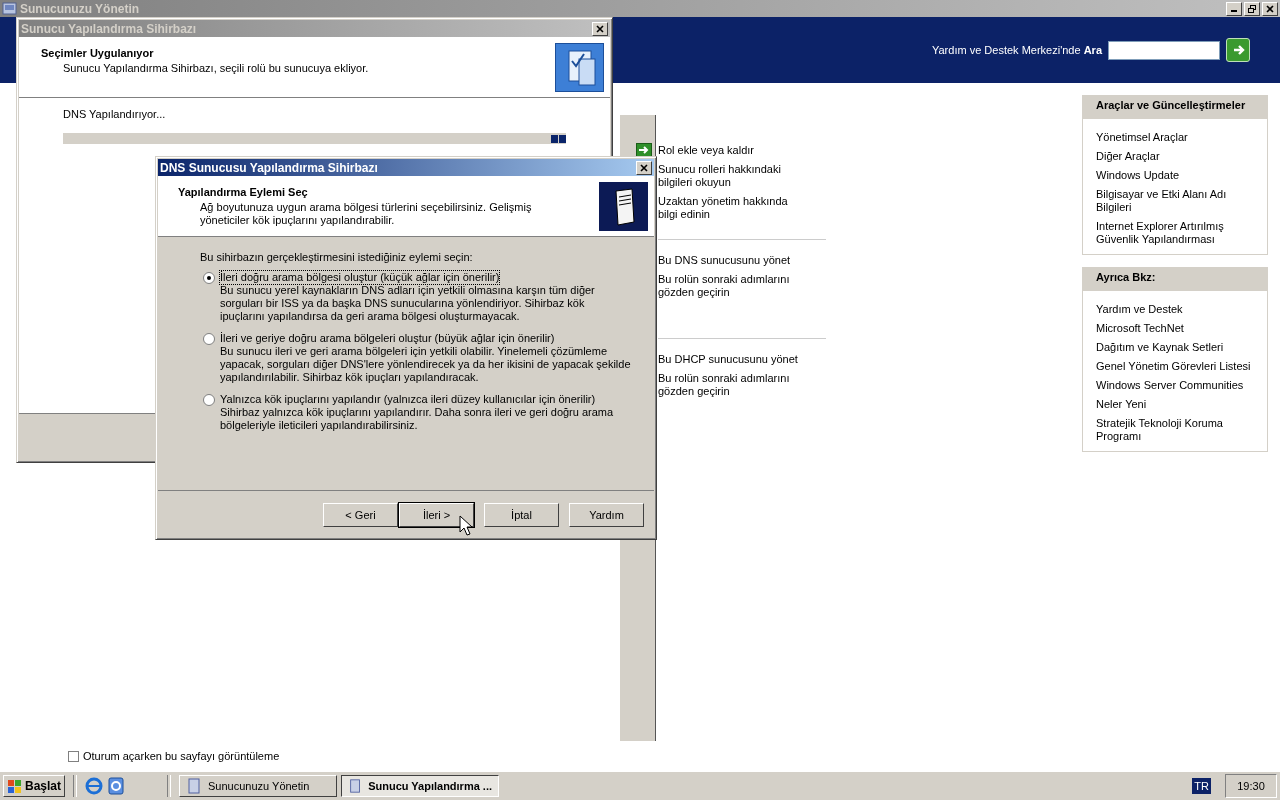 The height and width of the screenshot is (800, 1280). What do you see at coordinates (1175, 430) in the screenshot?
I see `sidebar-link: Stratejik Teknoloji Koruma Programı` at bounding box center [1175, 430].